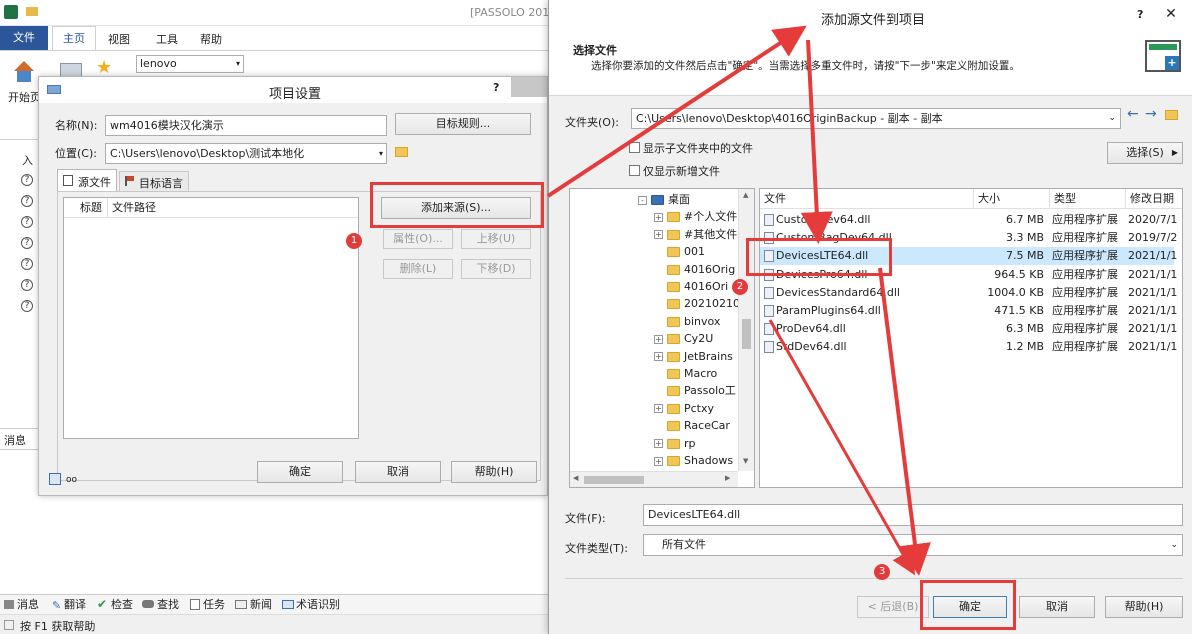  Describe the element at coordinates (968, 605) in the screenshot. I see `highlight-ok` at that location.